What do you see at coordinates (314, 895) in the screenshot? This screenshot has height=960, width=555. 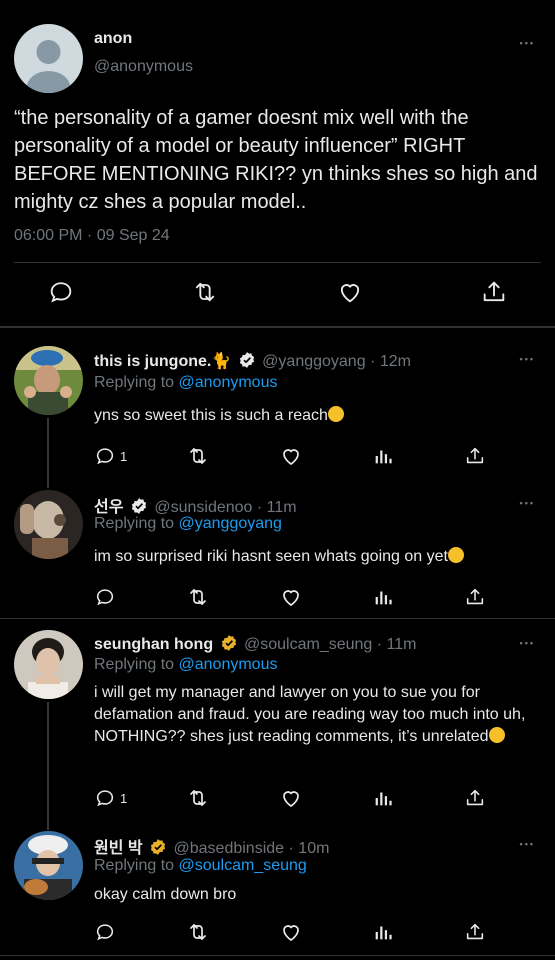 I see `reply-text: okay calm down bro` at bounding box center [314, 895].